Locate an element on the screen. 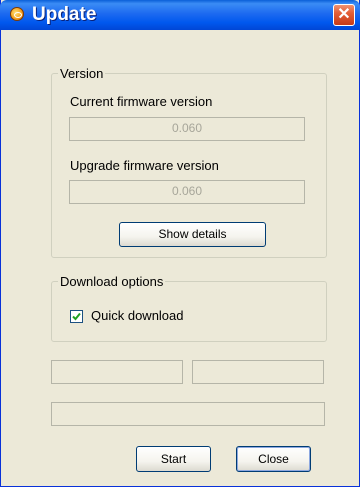 Image resolution: width=360 pixels, height=487 pixels. close-icon: ✕ is located at coordinates (344, 14).